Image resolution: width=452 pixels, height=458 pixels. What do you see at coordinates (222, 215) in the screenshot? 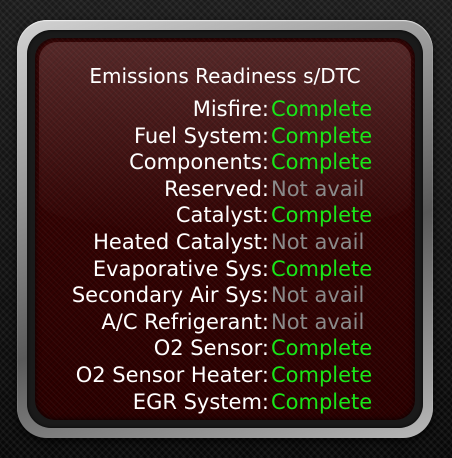
I see `monitor-label: Catalyst:` at bounding box center [222, 215].